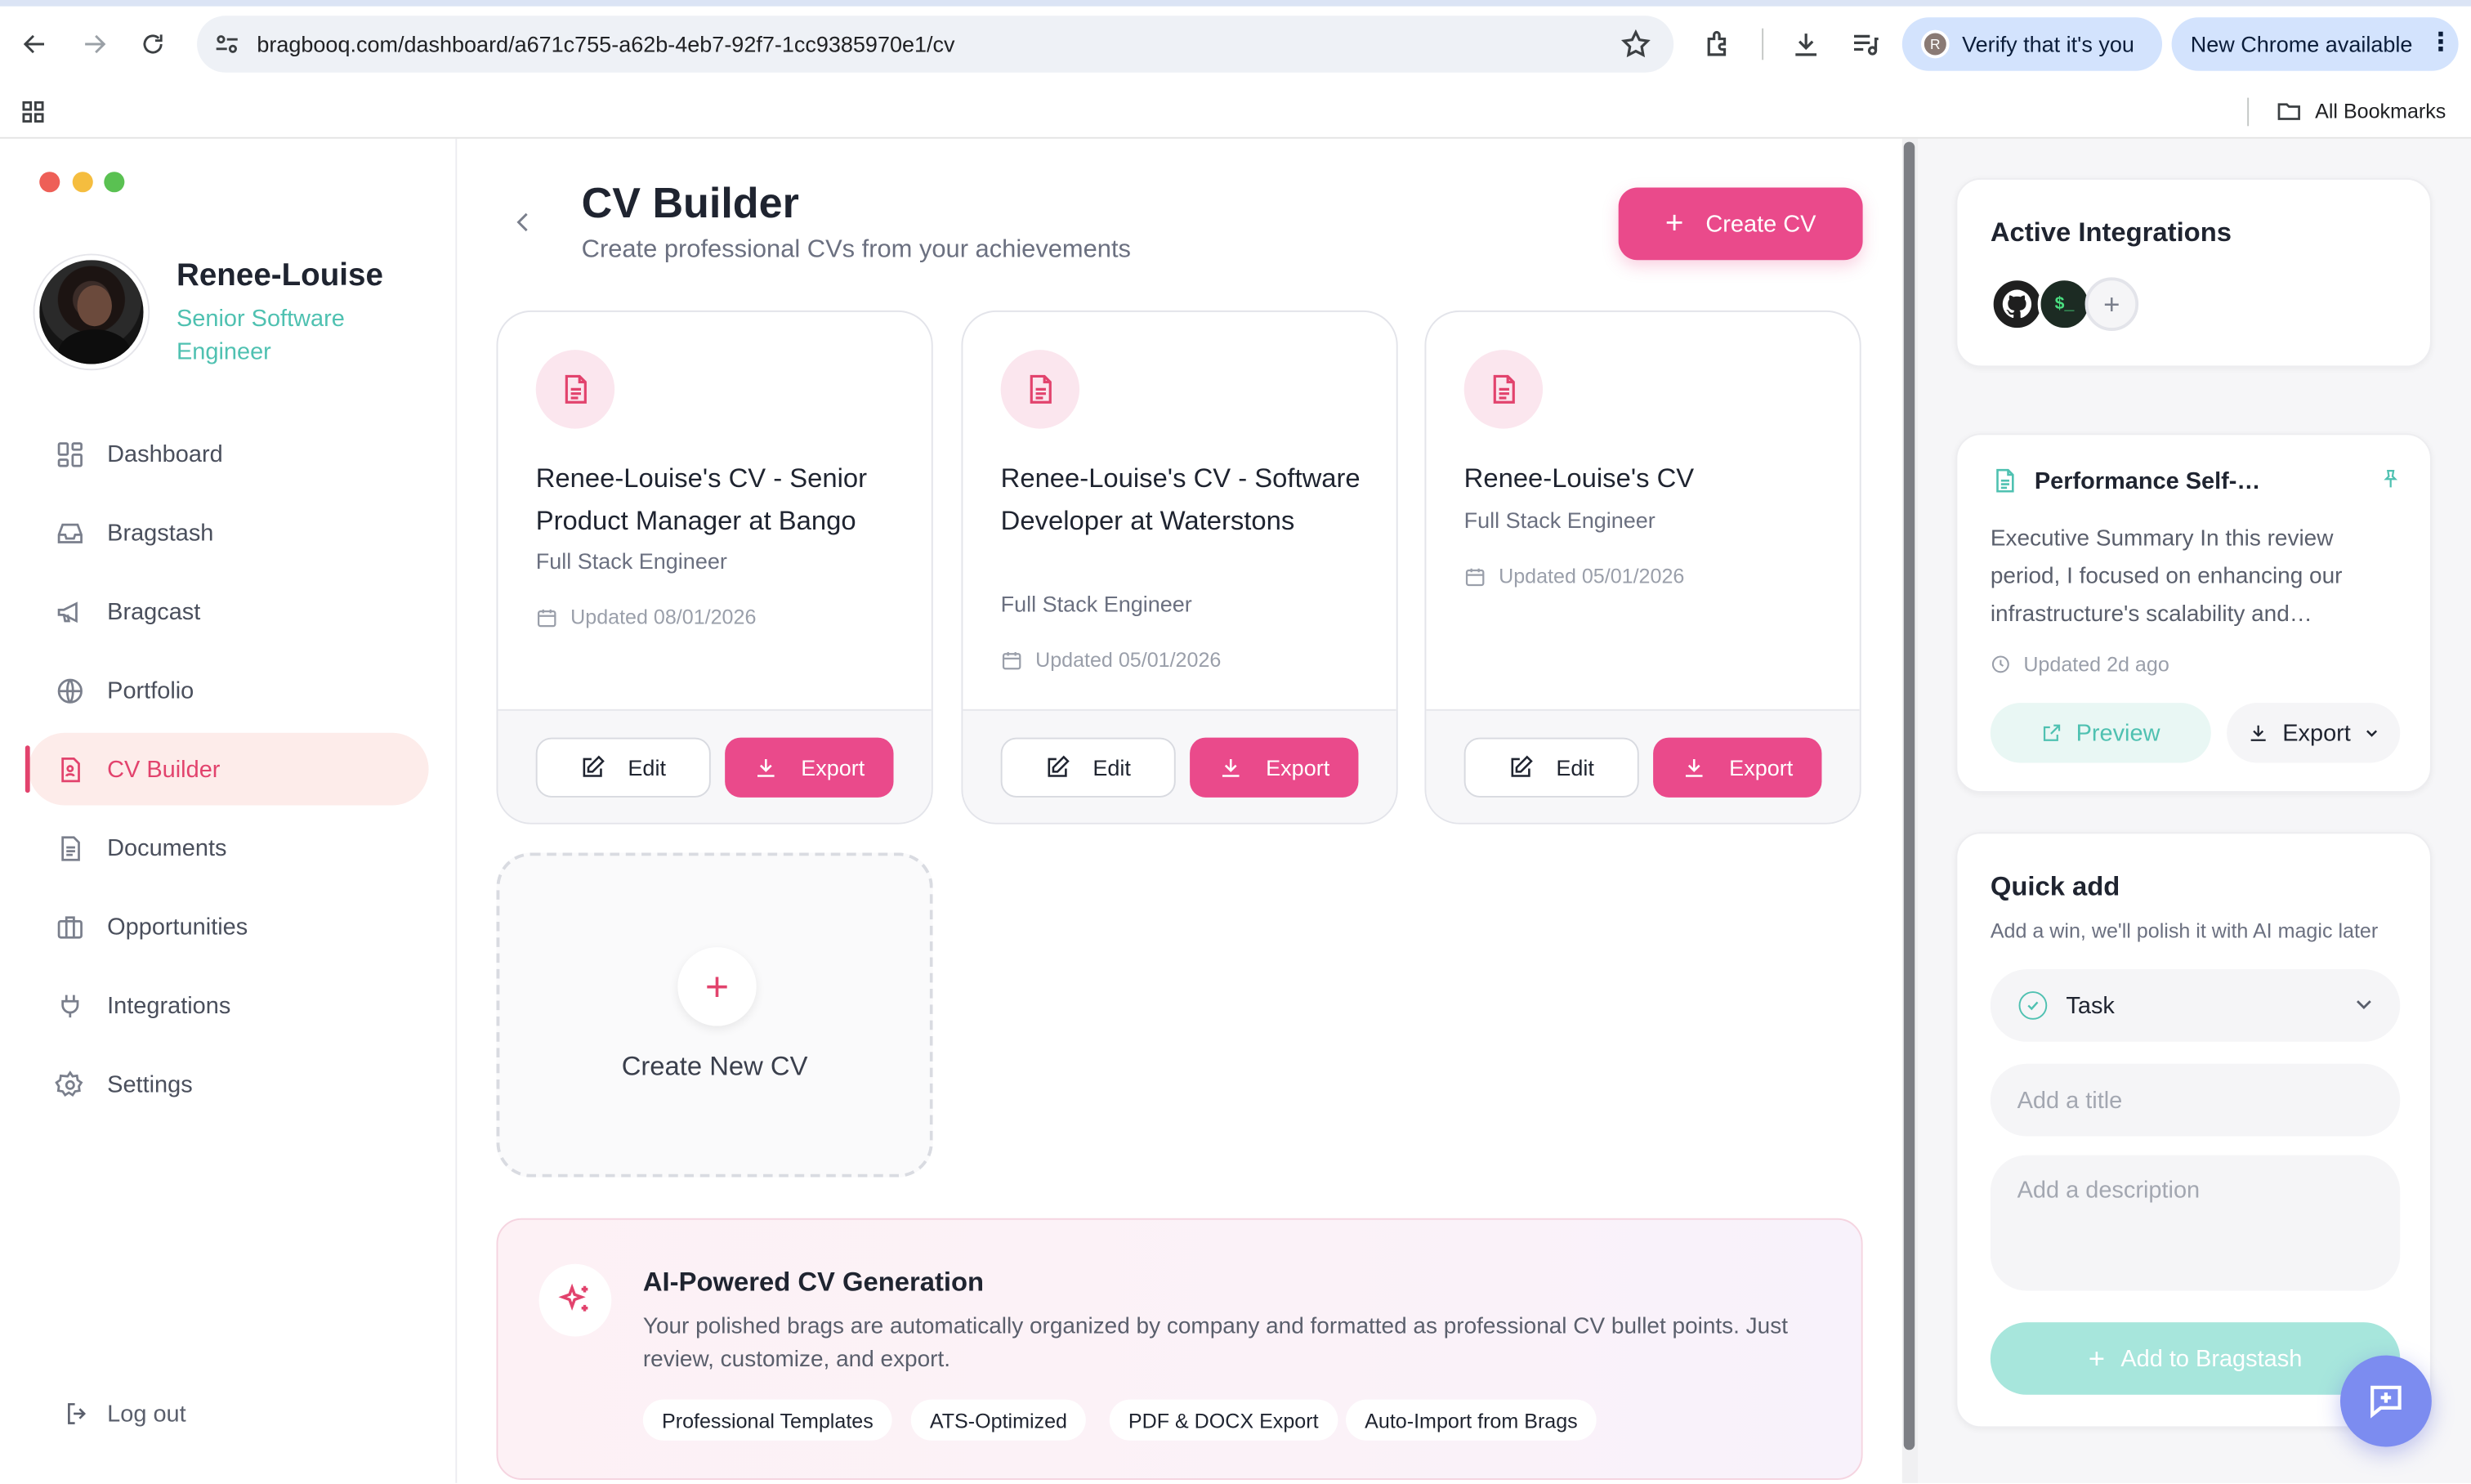  What do you see at coordinates (2032, 44) in the screenshot?
I see `verify-identity-button: R Verify that it's you` at bounding box center [2032, 44].